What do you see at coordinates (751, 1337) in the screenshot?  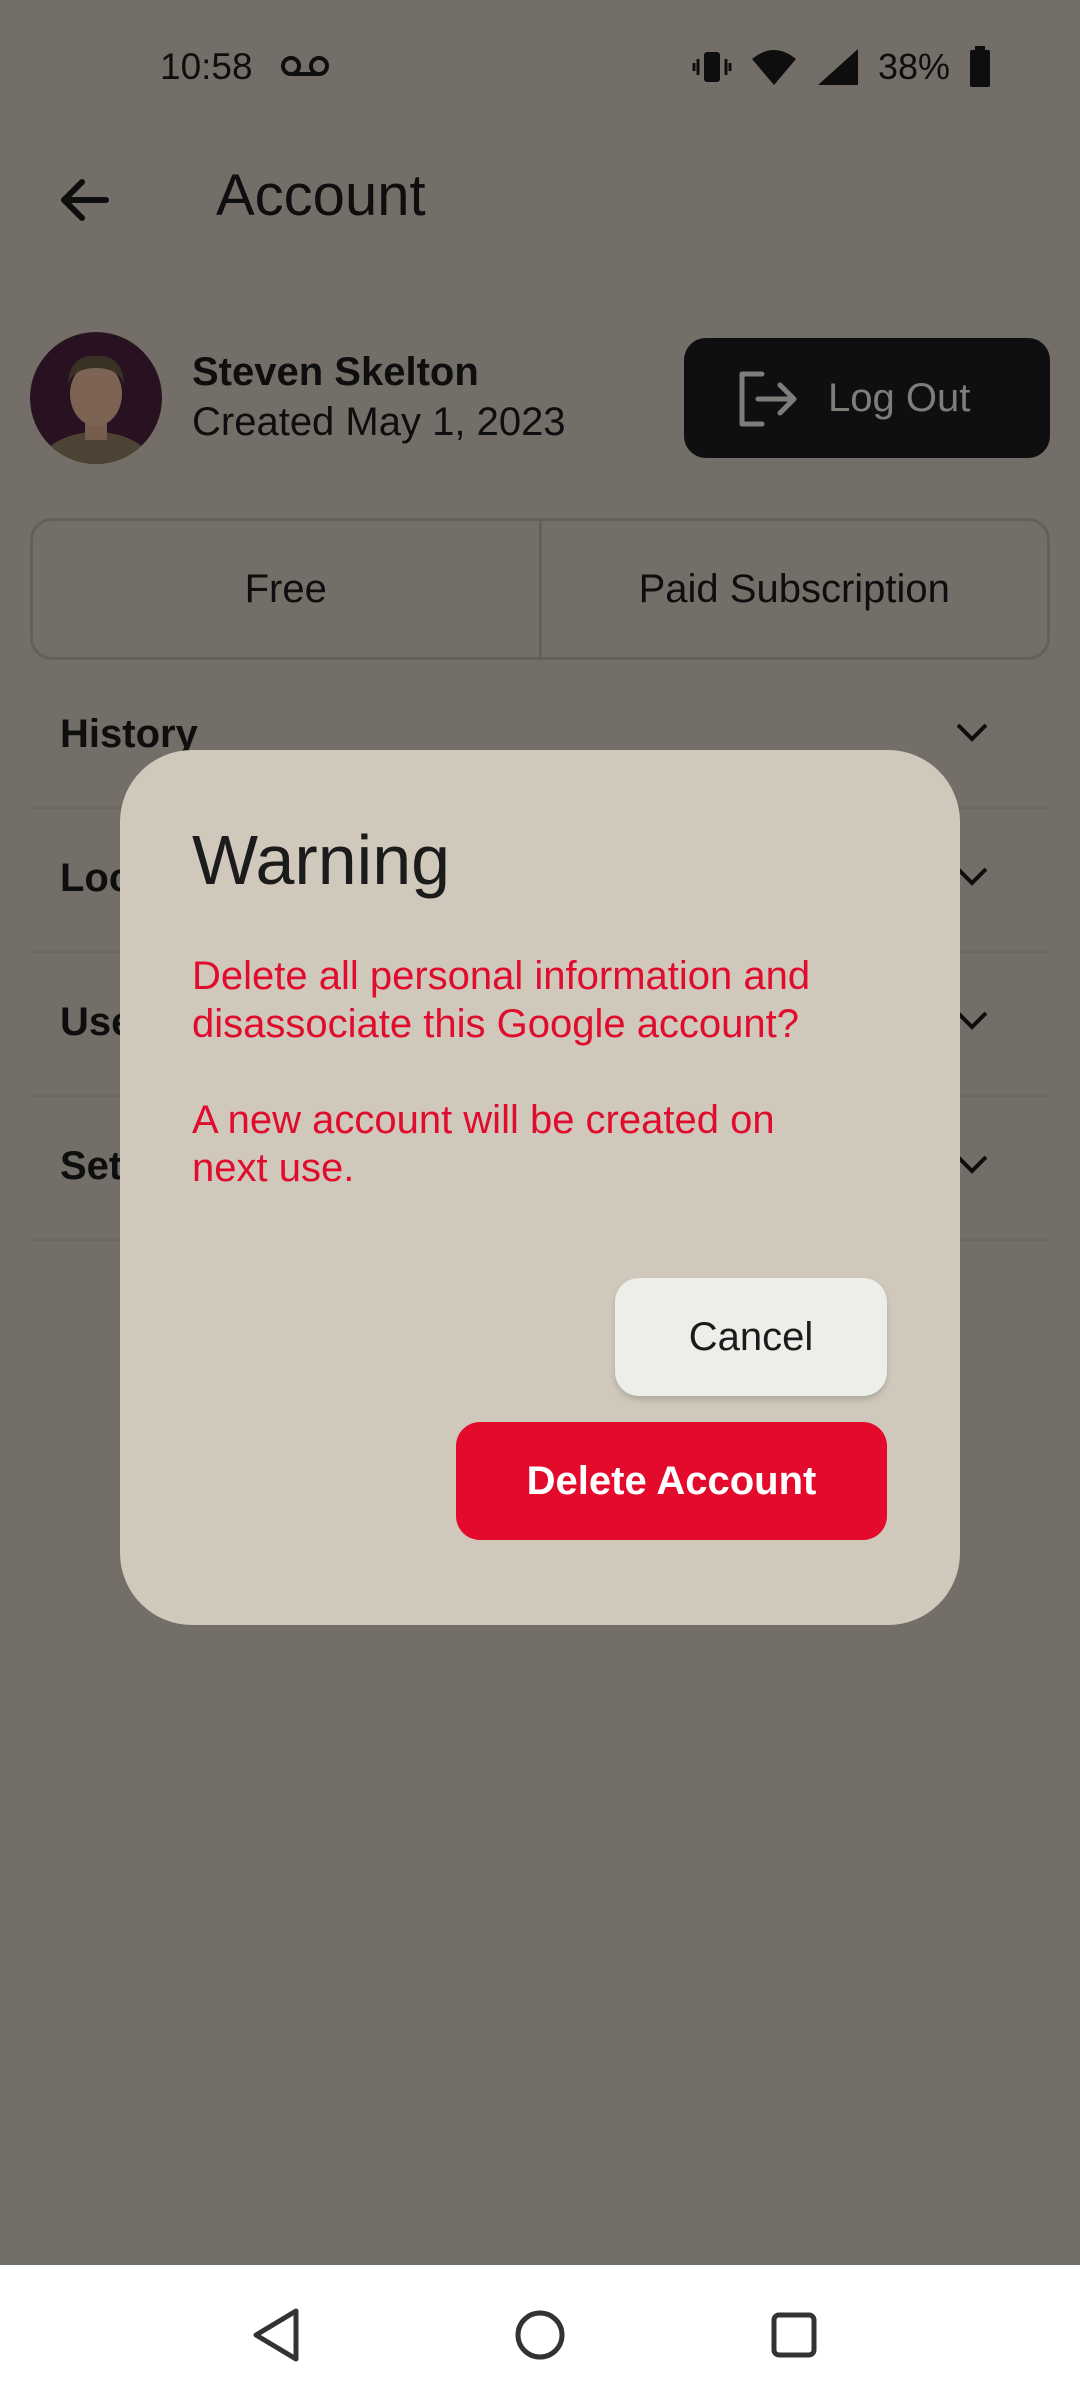 I see `cancel-button: Cancel` at bounding box center [751, 1337].